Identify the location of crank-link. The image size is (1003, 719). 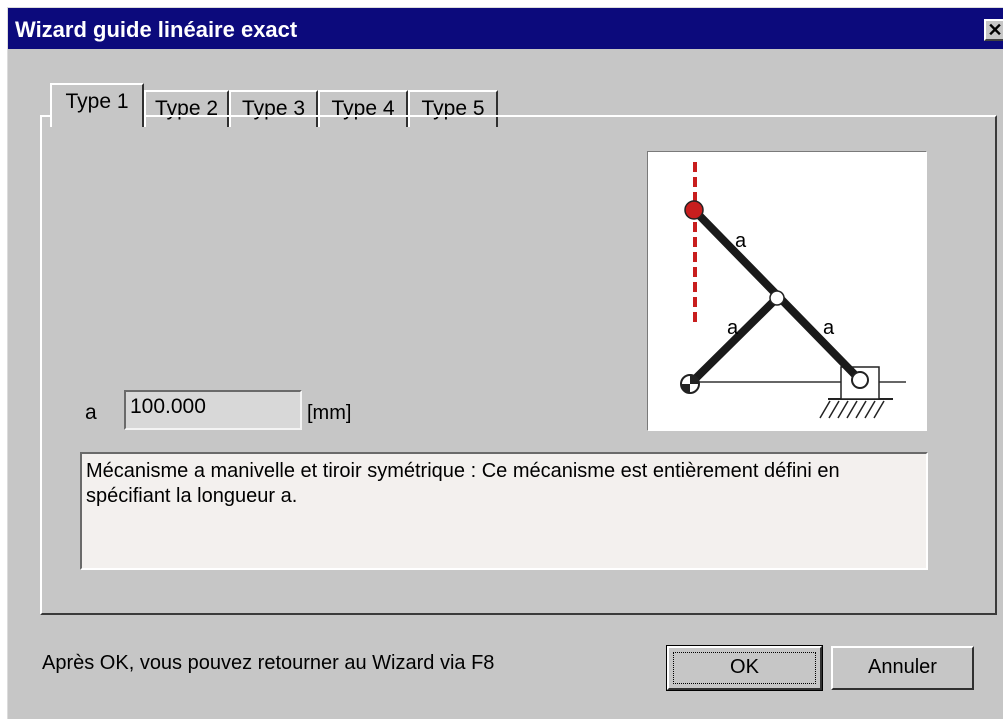
(732, 342).